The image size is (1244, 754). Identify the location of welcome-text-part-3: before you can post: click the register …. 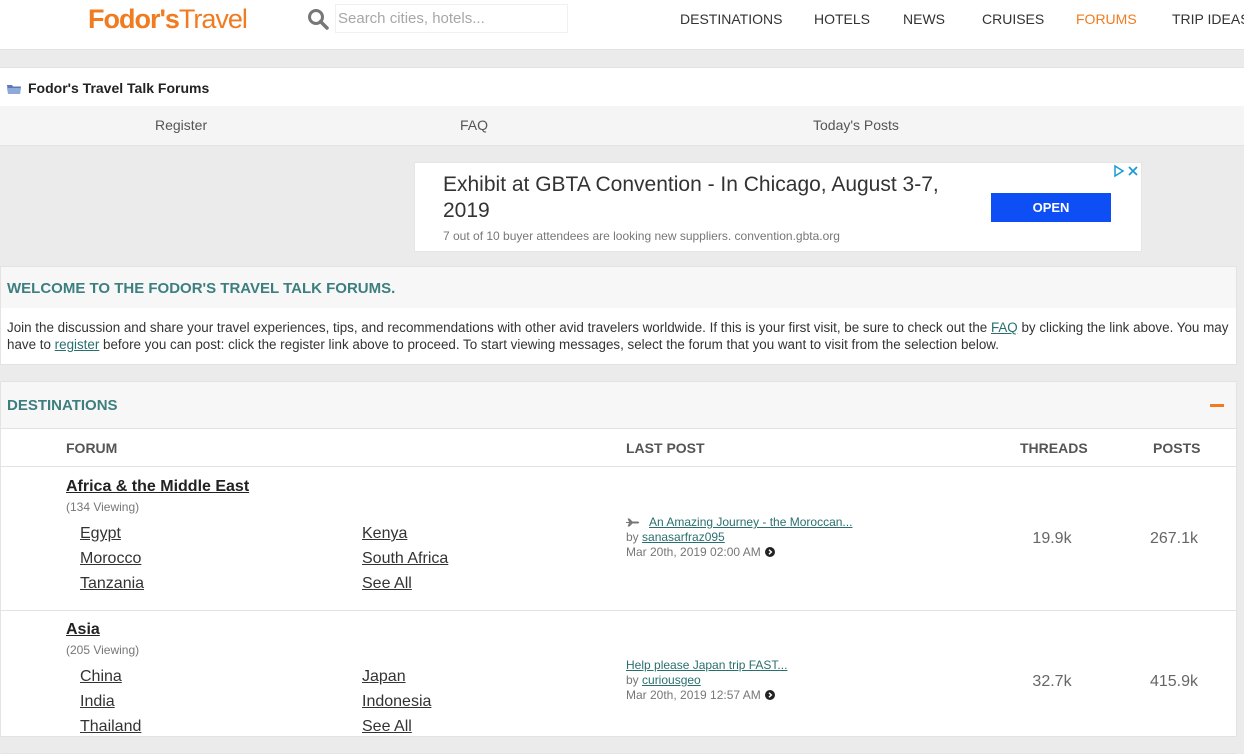
(549, 344).